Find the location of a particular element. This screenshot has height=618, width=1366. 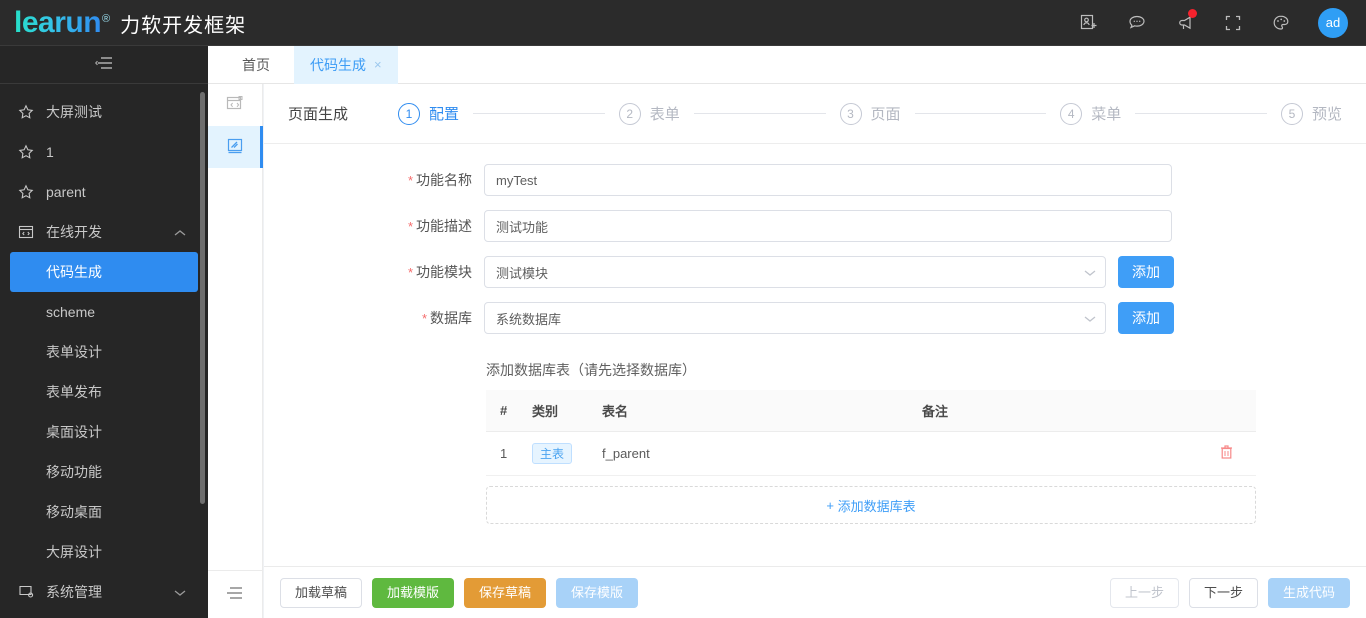

sidebar-item-daping-ceshi: 大屏测试 is located at coordinates (104, 112).